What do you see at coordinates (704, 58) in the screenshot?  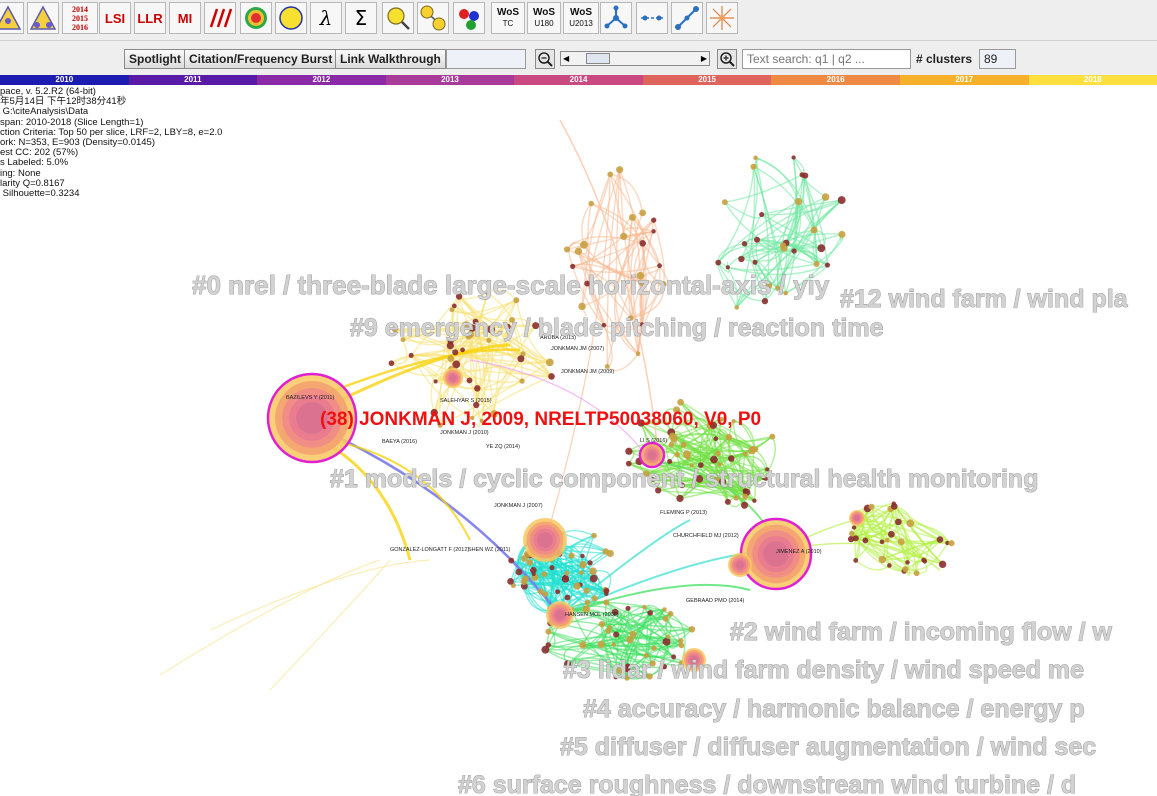 I see `slider-right-arrow: ▶` at bounding box center [704, 58].